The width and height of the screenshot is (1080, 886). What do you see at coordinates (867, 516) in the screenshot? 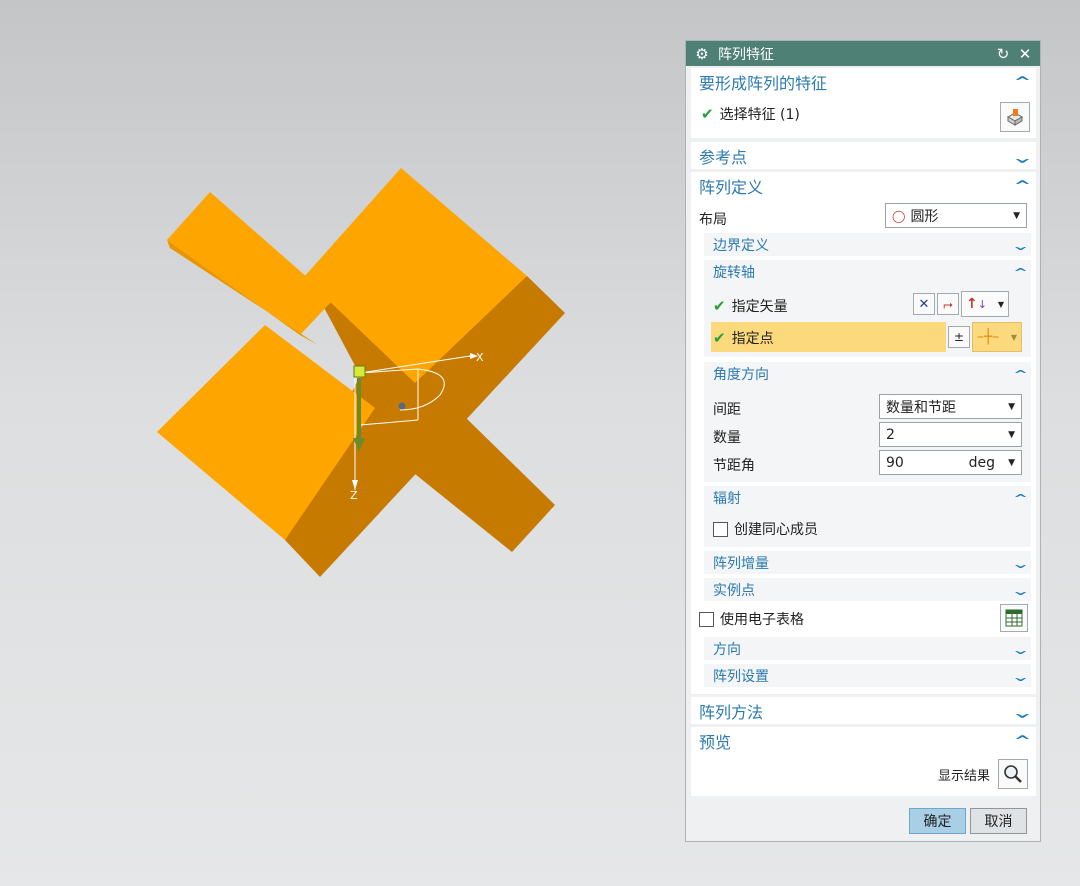
I see `radiate-subsection: 辐射 ^ 创建同心成员` at bounding box center [867, 516].